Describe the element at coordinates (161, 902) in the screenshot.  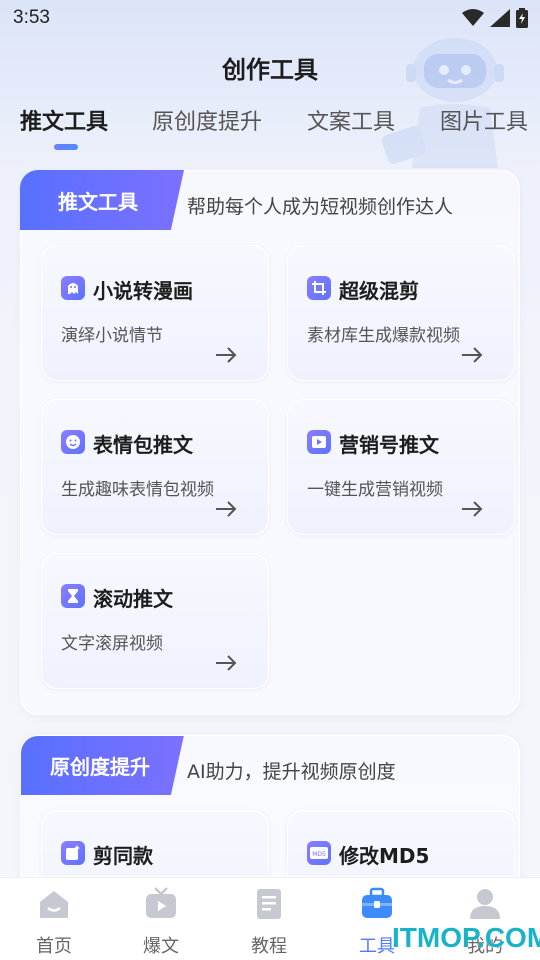
I see `tv-icon` at that location.